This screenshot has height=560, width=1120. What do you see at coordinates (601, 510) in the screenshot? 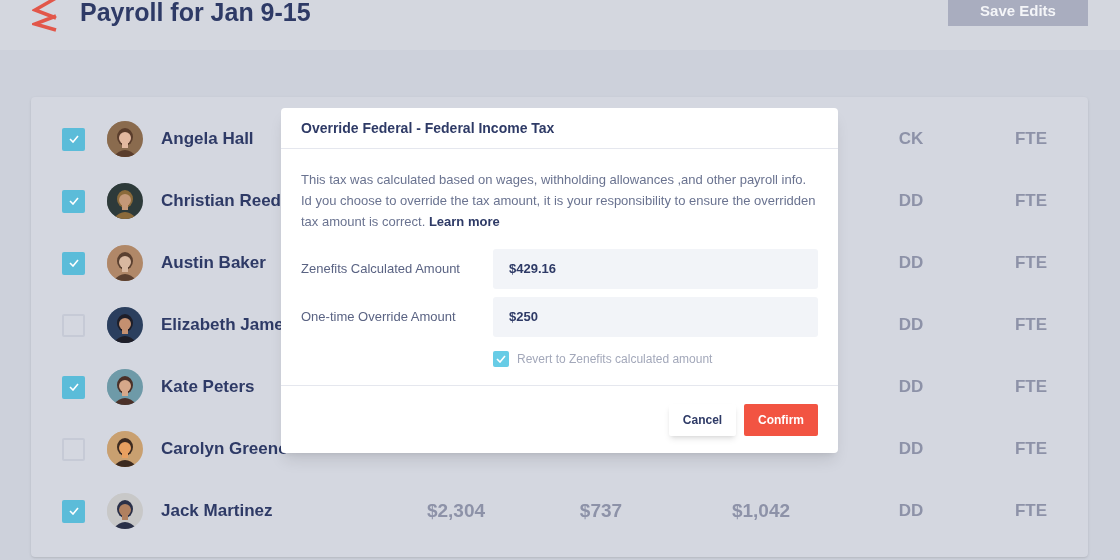
I see `amount: $737` at bounding box center [601, 510].